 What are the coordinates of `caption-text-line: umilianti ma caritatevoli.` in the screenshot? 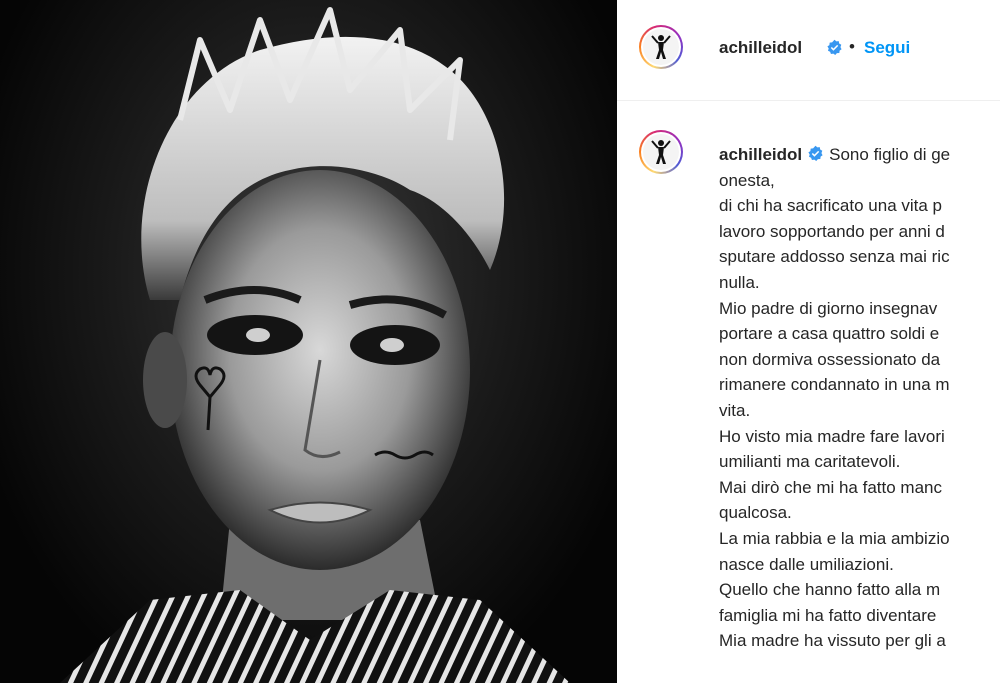 It's located at (810, 462).